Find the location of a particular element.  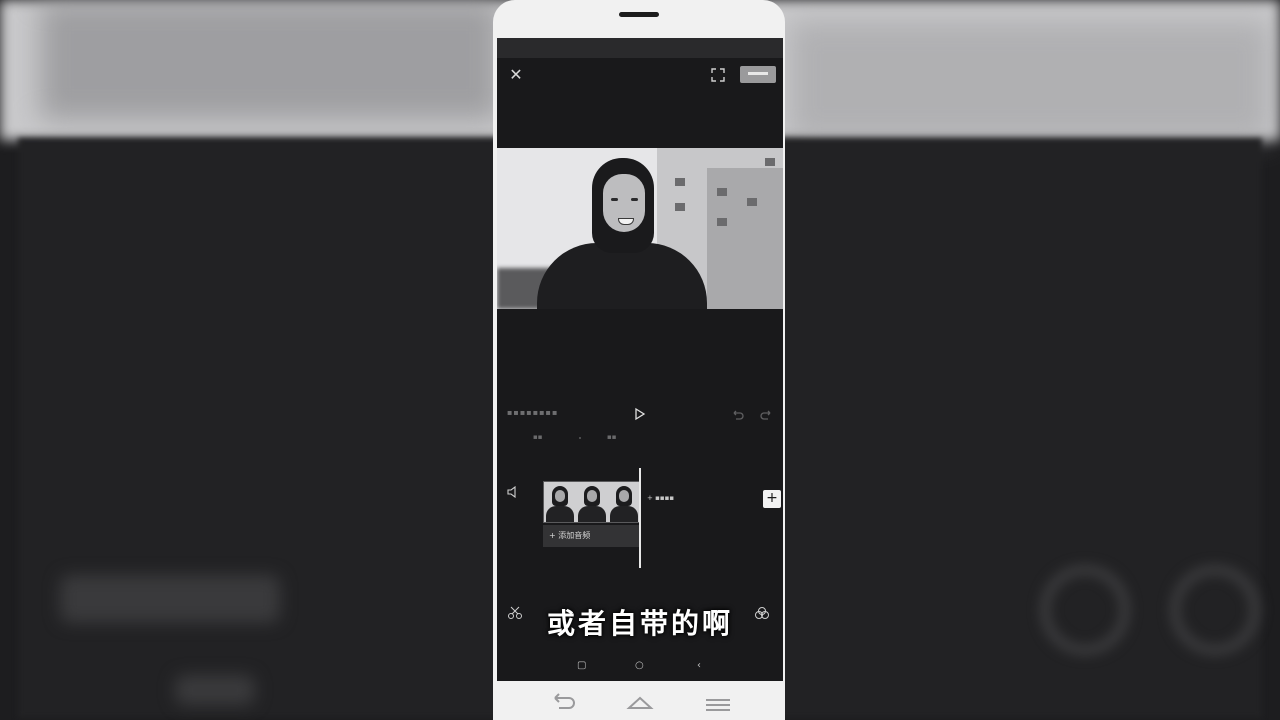

back-key: ‹ is located at coordinates (699, 665).